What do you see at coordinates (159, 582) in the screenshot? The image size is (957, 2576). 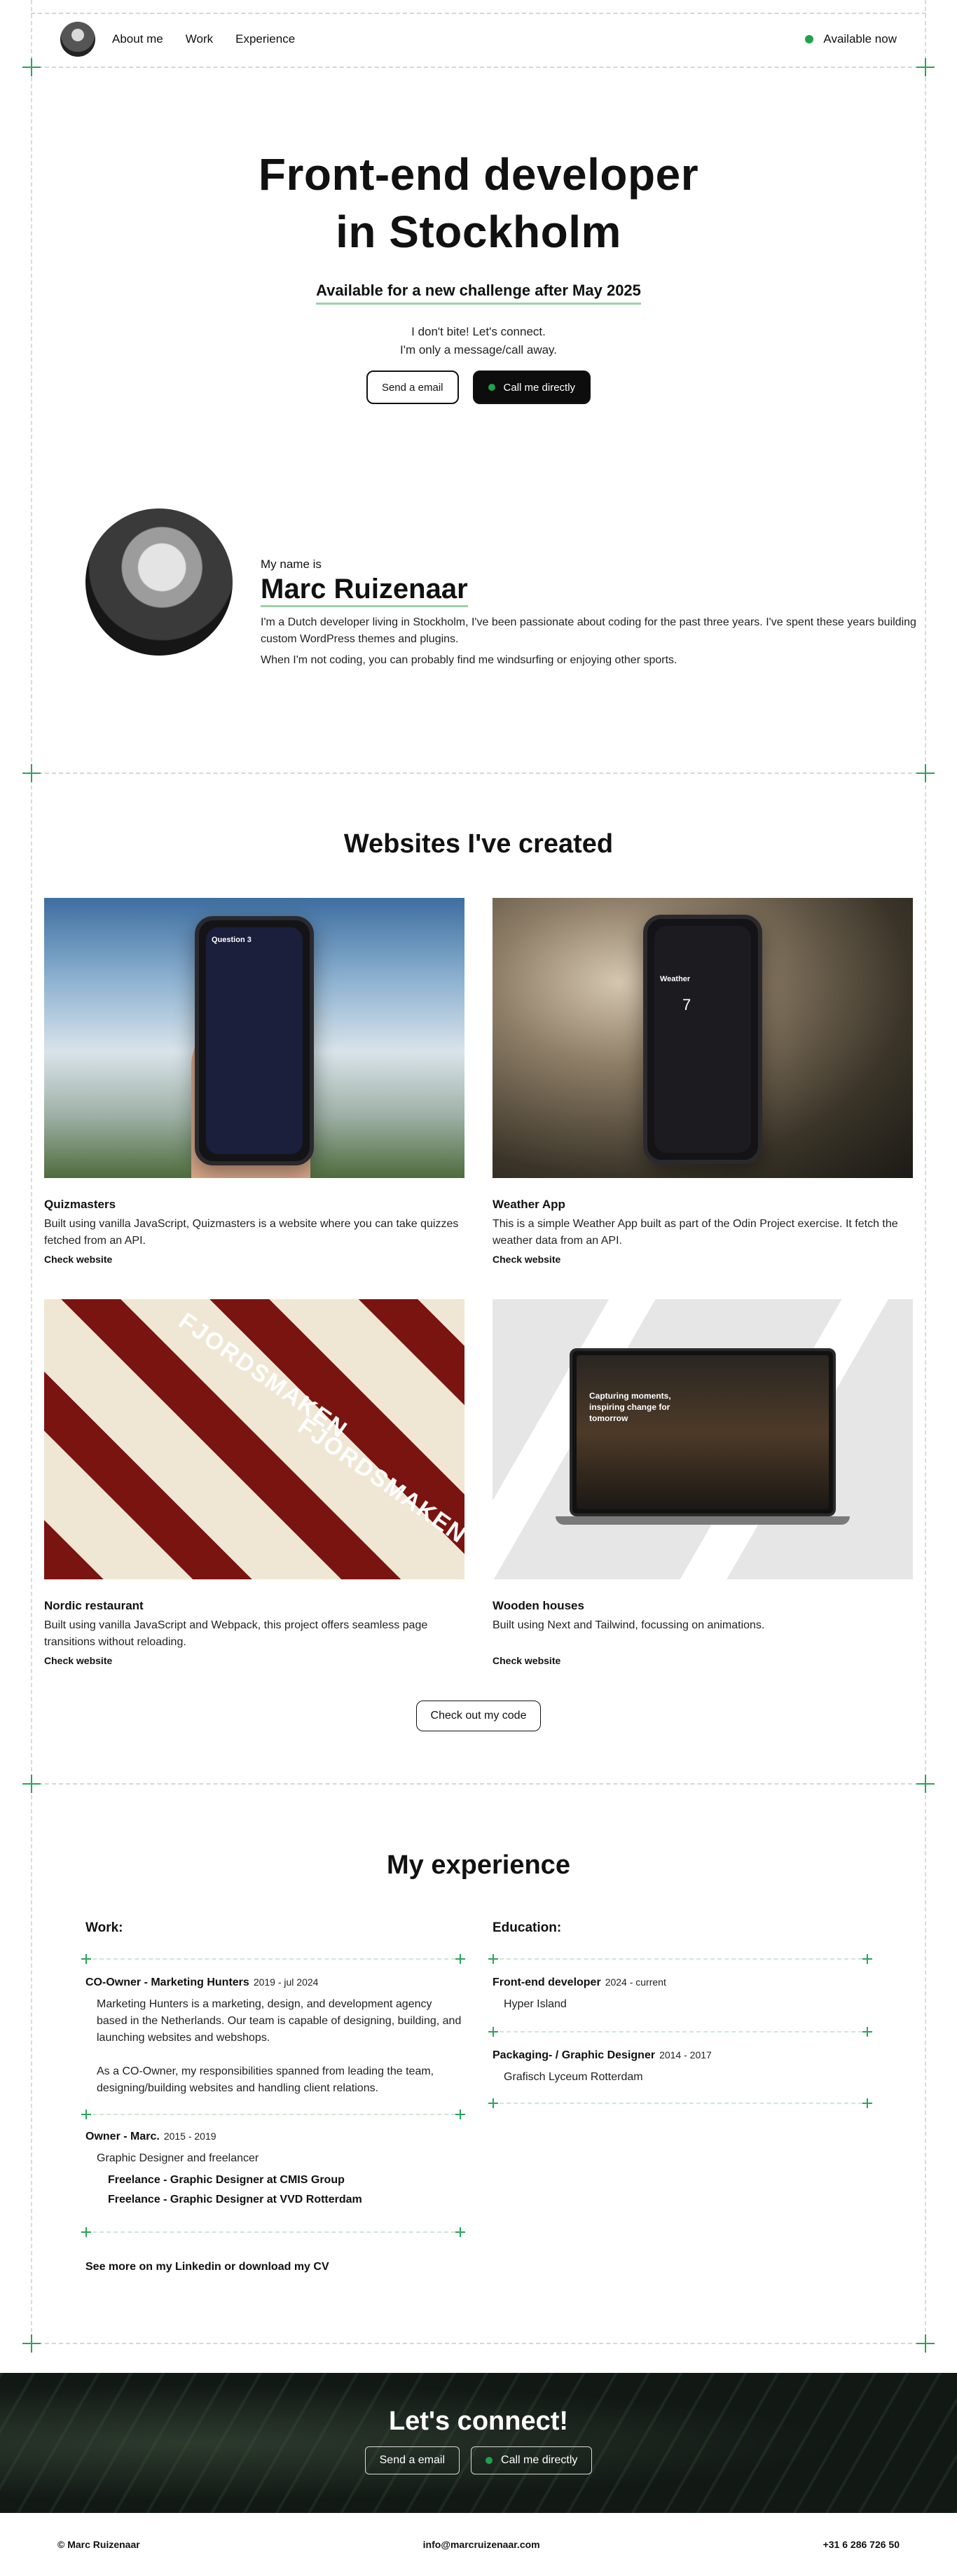 I see `portrait-photo` at bounding box center [159, 582].